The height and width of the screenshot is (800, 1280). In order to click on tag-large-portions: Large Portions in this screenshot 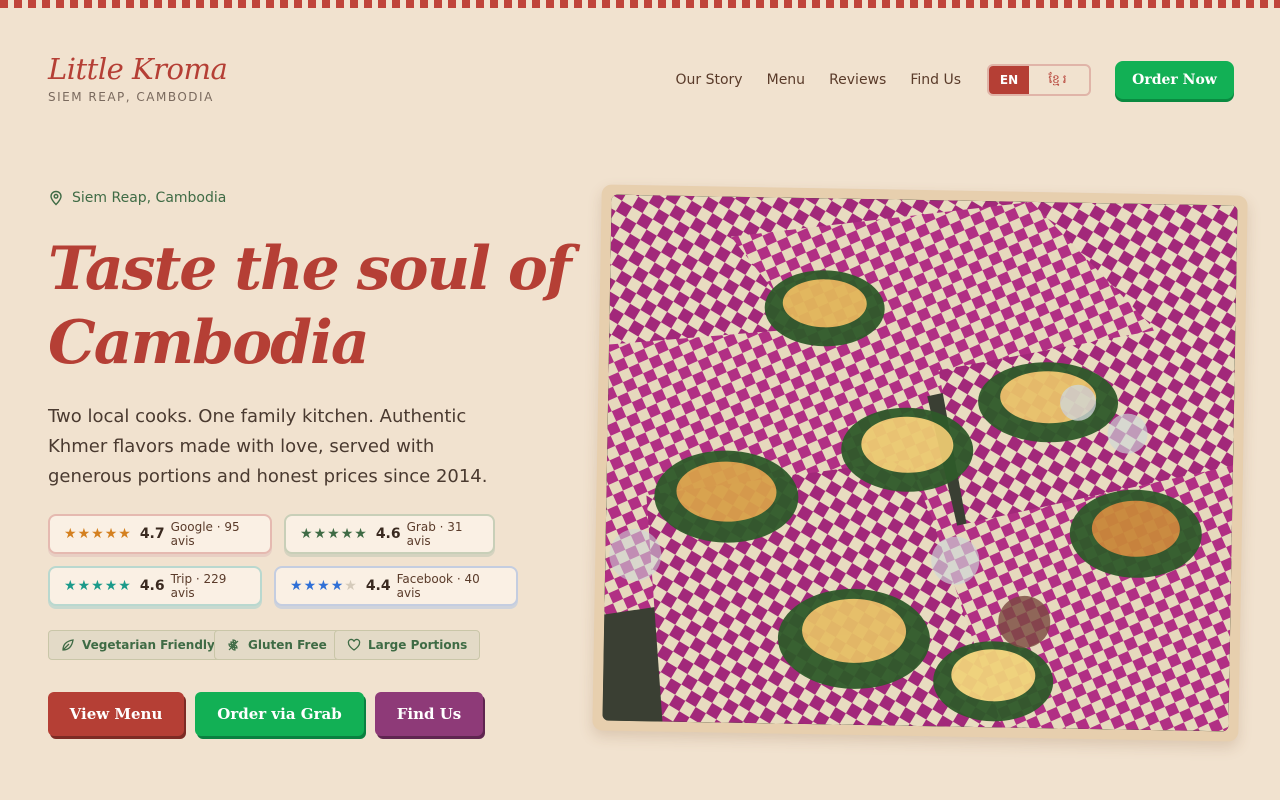, I will do `click(407, 645)`.